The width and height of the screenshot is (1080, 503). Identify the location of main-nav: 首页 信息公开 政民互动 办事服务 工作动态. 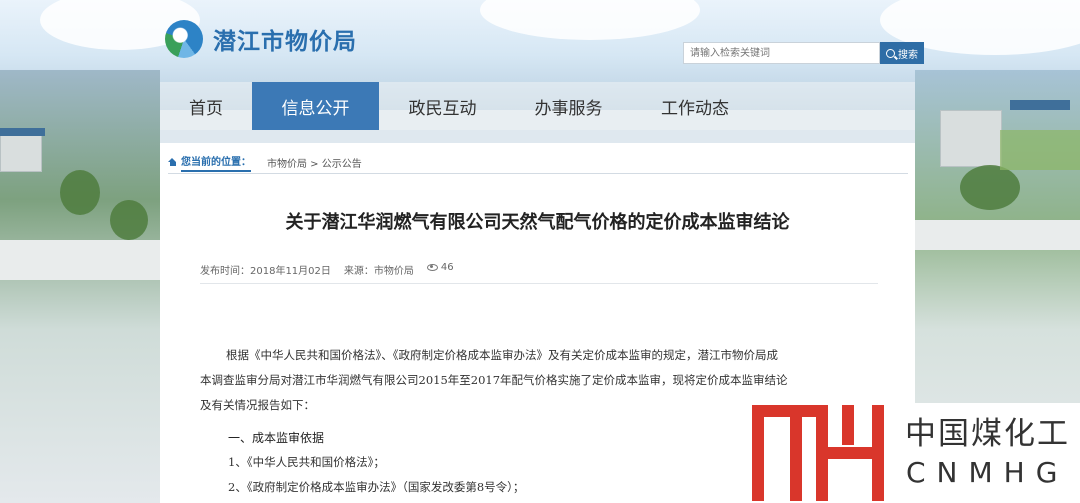
(537, 106).